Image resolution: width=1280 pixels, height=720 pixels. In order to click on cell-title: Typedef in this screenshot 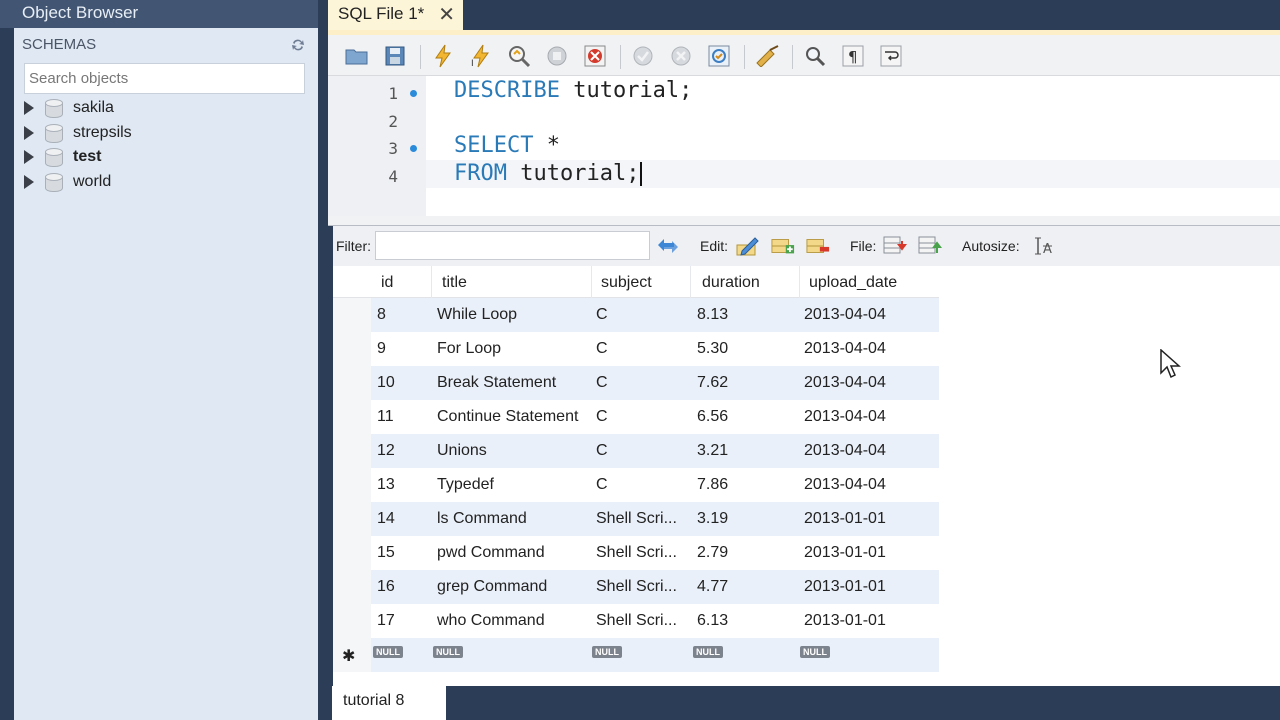, I will do `click(465, 485)`.